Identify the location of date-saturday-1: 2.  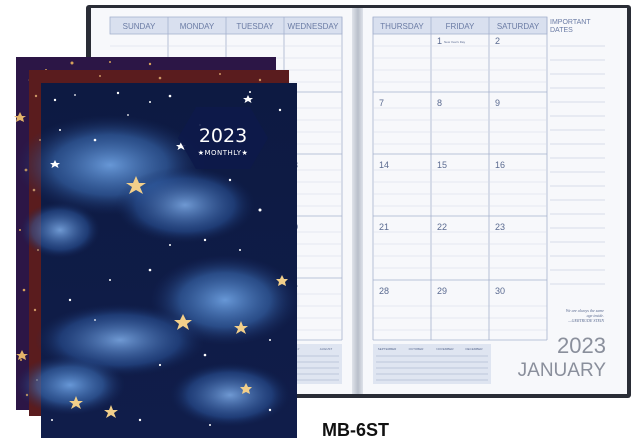
(497, 41).